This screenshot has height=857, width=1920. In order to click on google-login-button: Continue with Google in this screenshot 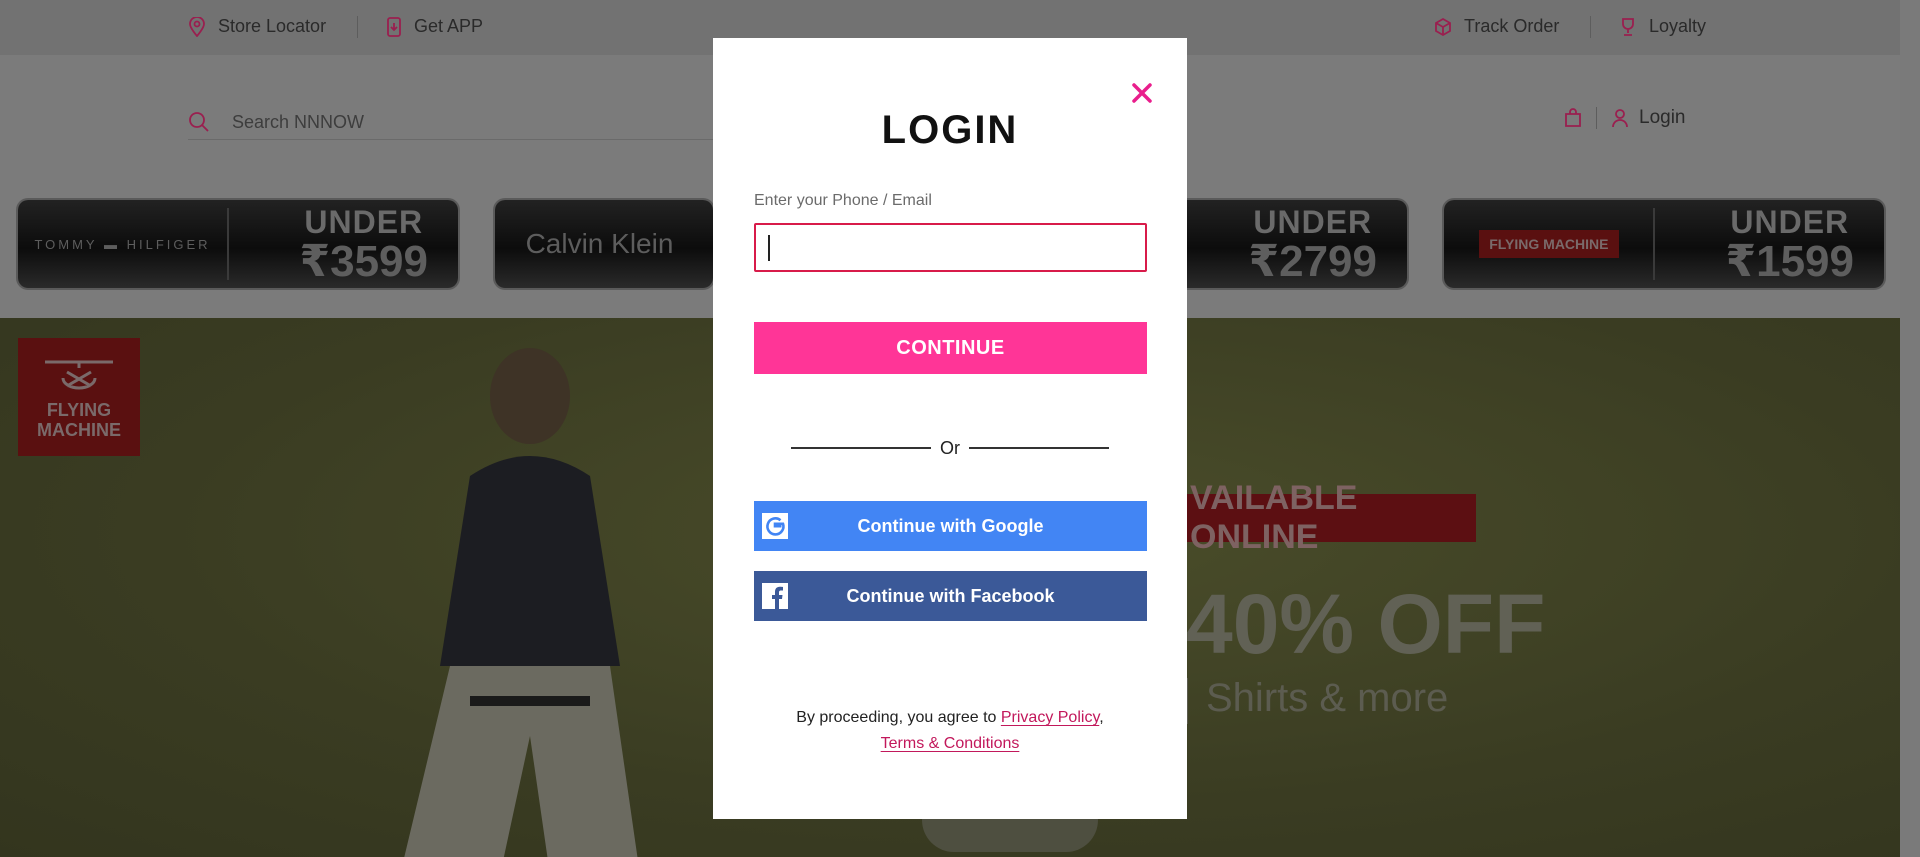, I will do `click(950, 526)`.